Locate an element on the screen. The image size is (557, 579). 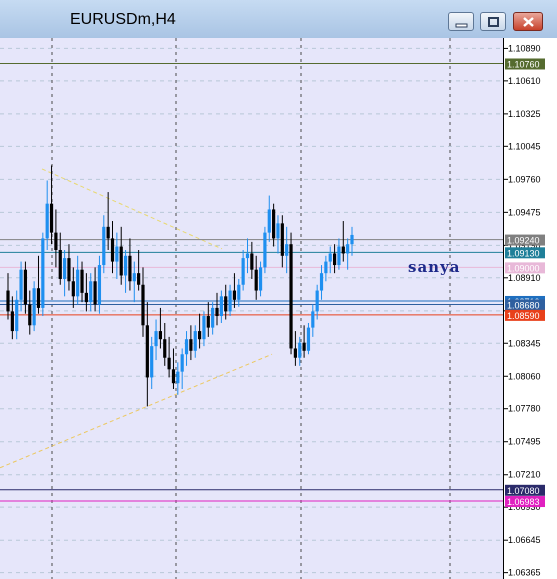
price-tick-label: 1.07210 is located at coordinates (524, 475).